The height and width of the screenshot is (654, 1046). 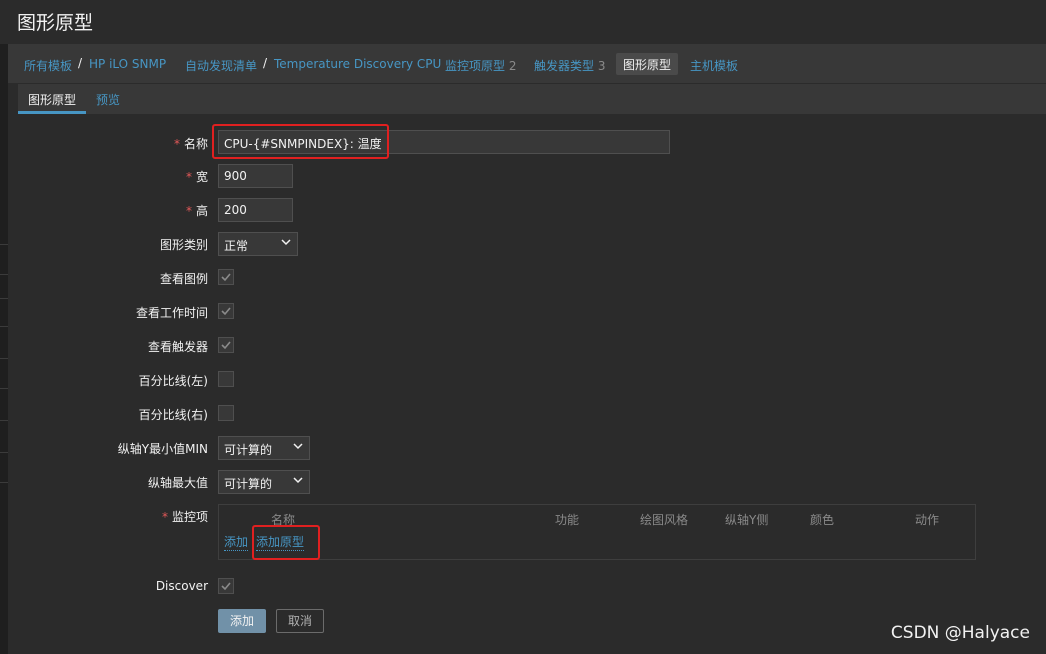 What do you see at coordinates (173, 381) in the screenshot?
I see `percentile-left-label: 百分比线(左)` at bounding box center [173, 381].